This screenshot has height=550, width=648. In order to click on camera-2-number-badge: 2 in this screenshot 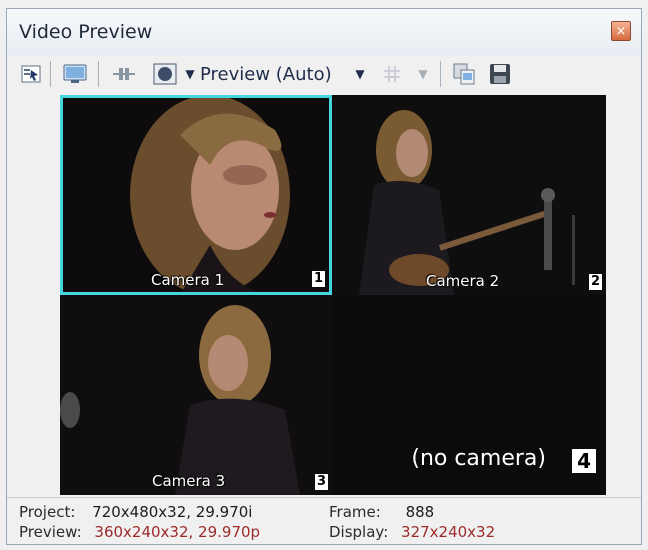, I will do `click(595, 282)`.